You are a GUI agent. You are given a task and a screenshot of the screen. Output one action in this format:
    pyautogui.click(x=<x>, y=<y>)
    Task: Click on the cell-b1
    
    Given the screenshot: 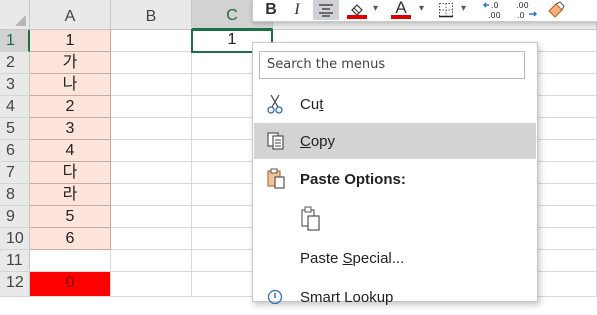 What is the action you would take?
    pyautogui.click(x=151, y=41)
    